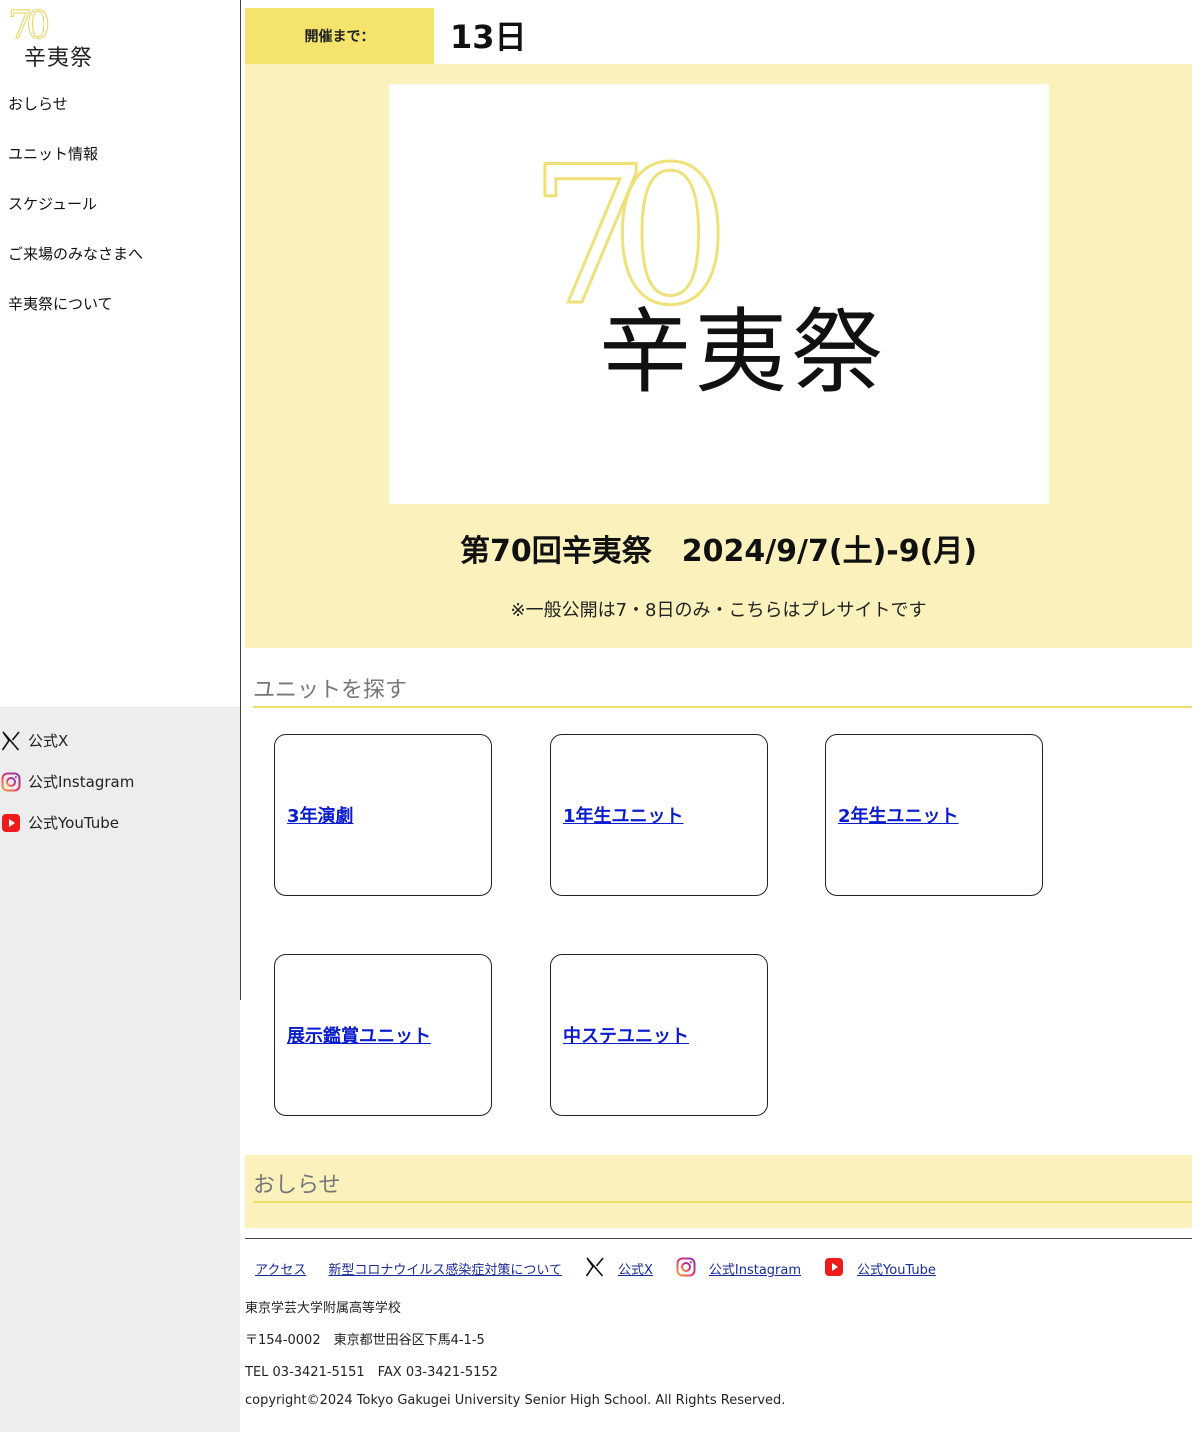 The image size is (1200, 1432). Describe the element at coordinates (75, 115) in the screenshot. I see `nav-item-news: おしらせ` at that location.